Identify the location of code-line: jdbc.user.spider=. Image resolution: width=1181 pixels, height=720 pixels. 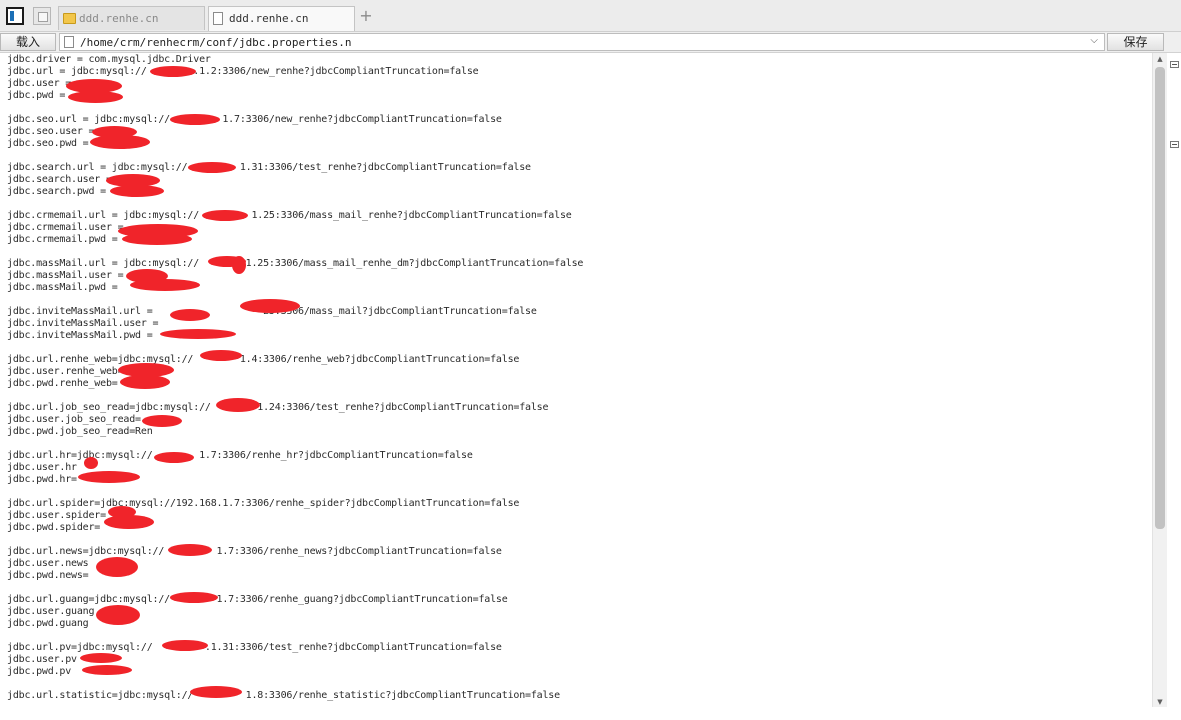
(56, 515).